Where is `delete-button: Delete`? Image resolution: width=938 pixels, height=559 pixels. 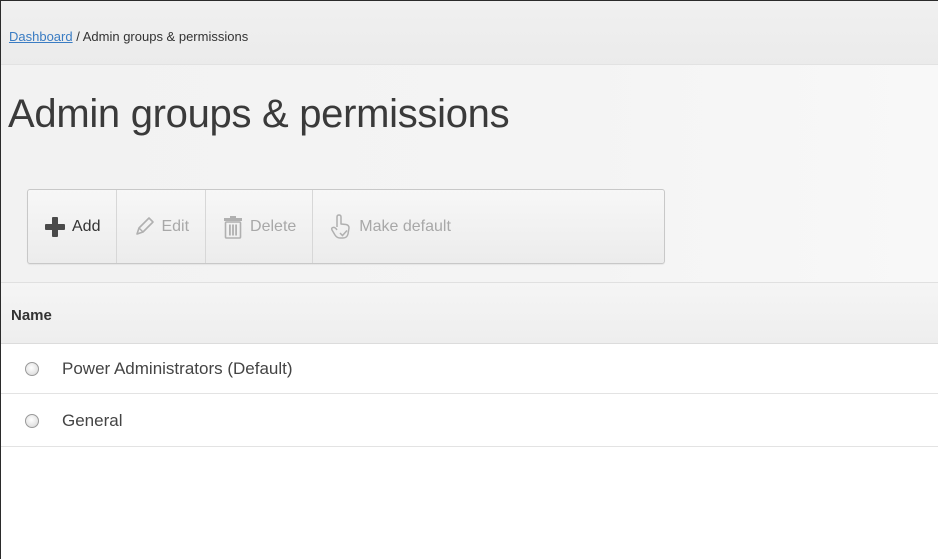 delete-button: Delete is located at coordinates (260, 226).